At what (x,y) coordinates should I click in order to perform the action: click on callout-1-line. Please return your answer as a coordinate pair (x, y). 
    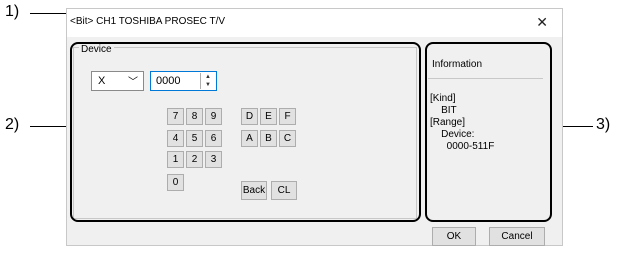
    Looking at the image, I should click on (50, 13).